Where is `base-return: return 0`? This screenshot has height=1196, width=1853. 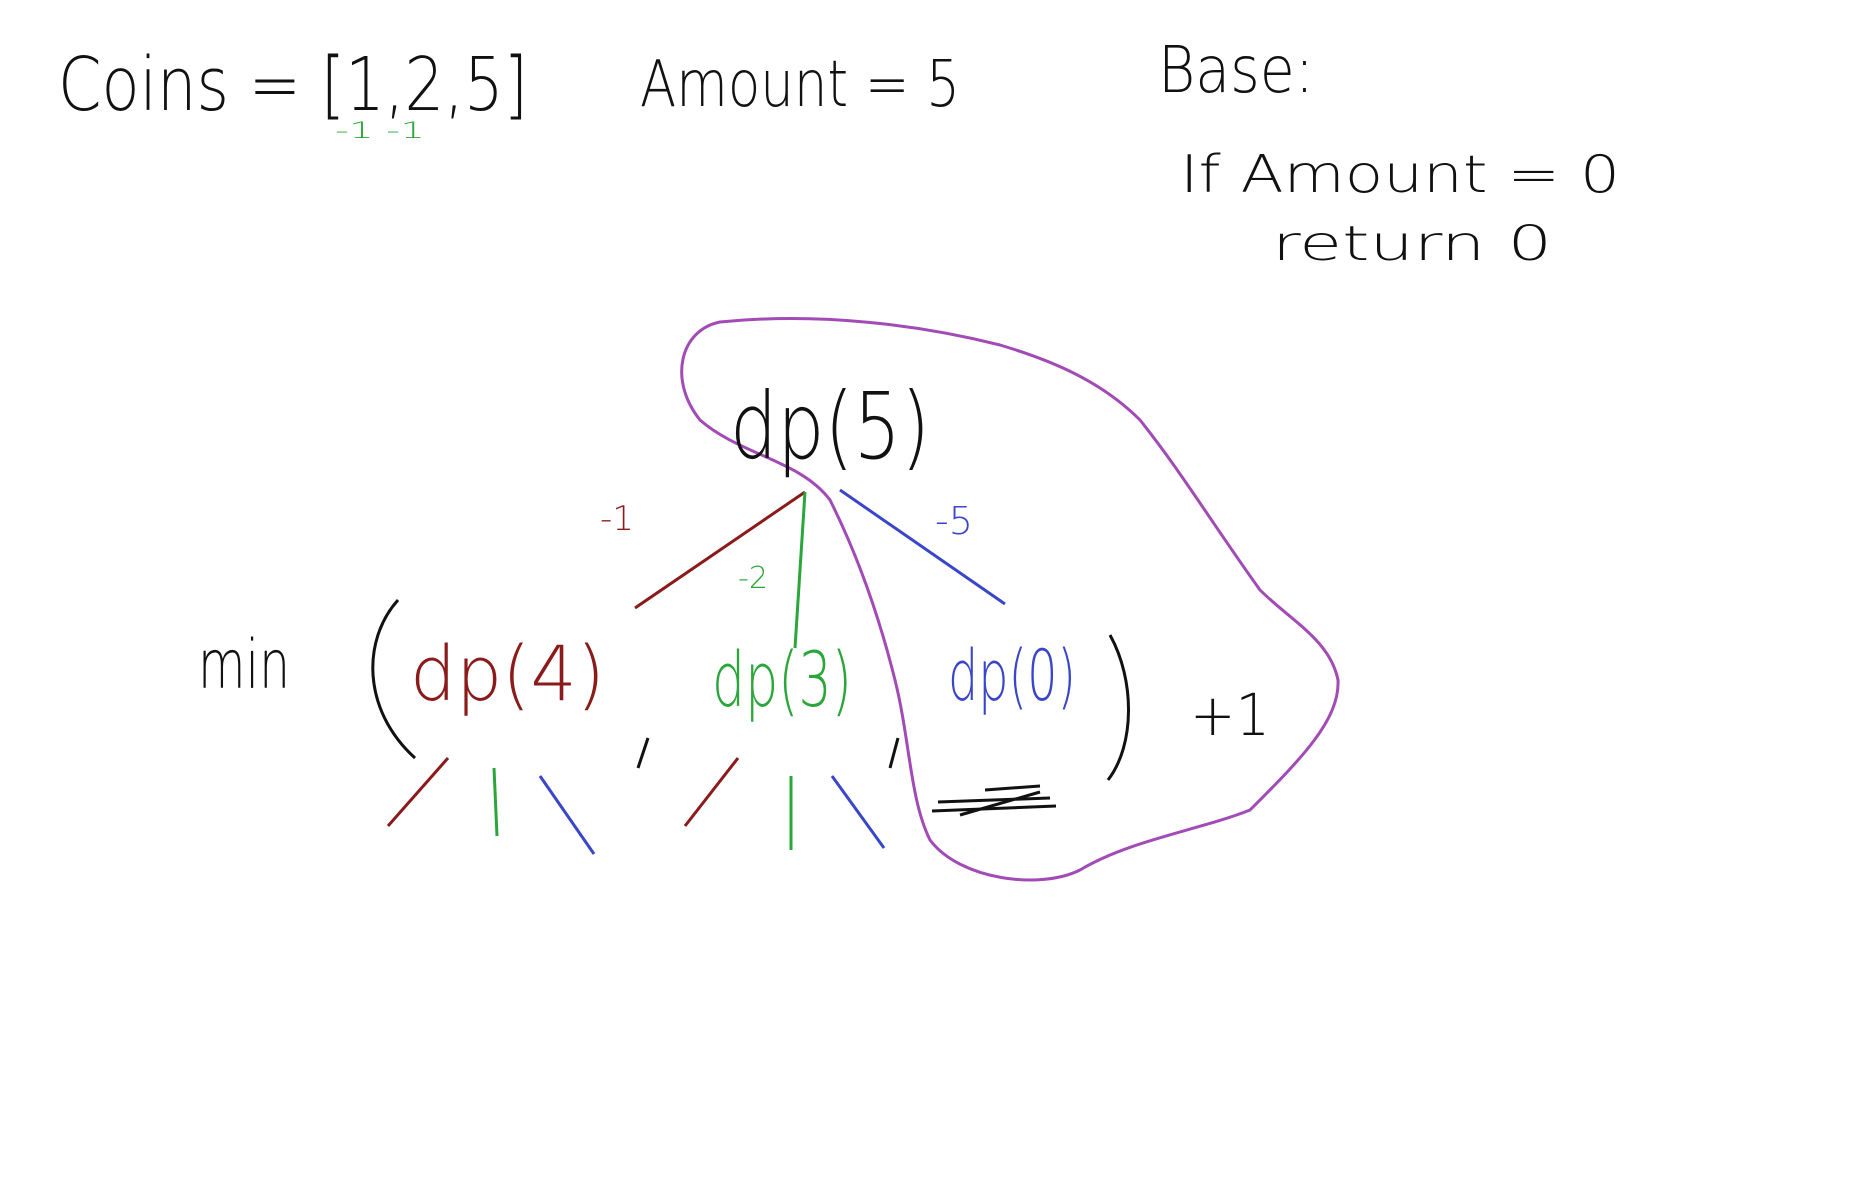
base-return: return 0 is located at coordinates (1412, 244).